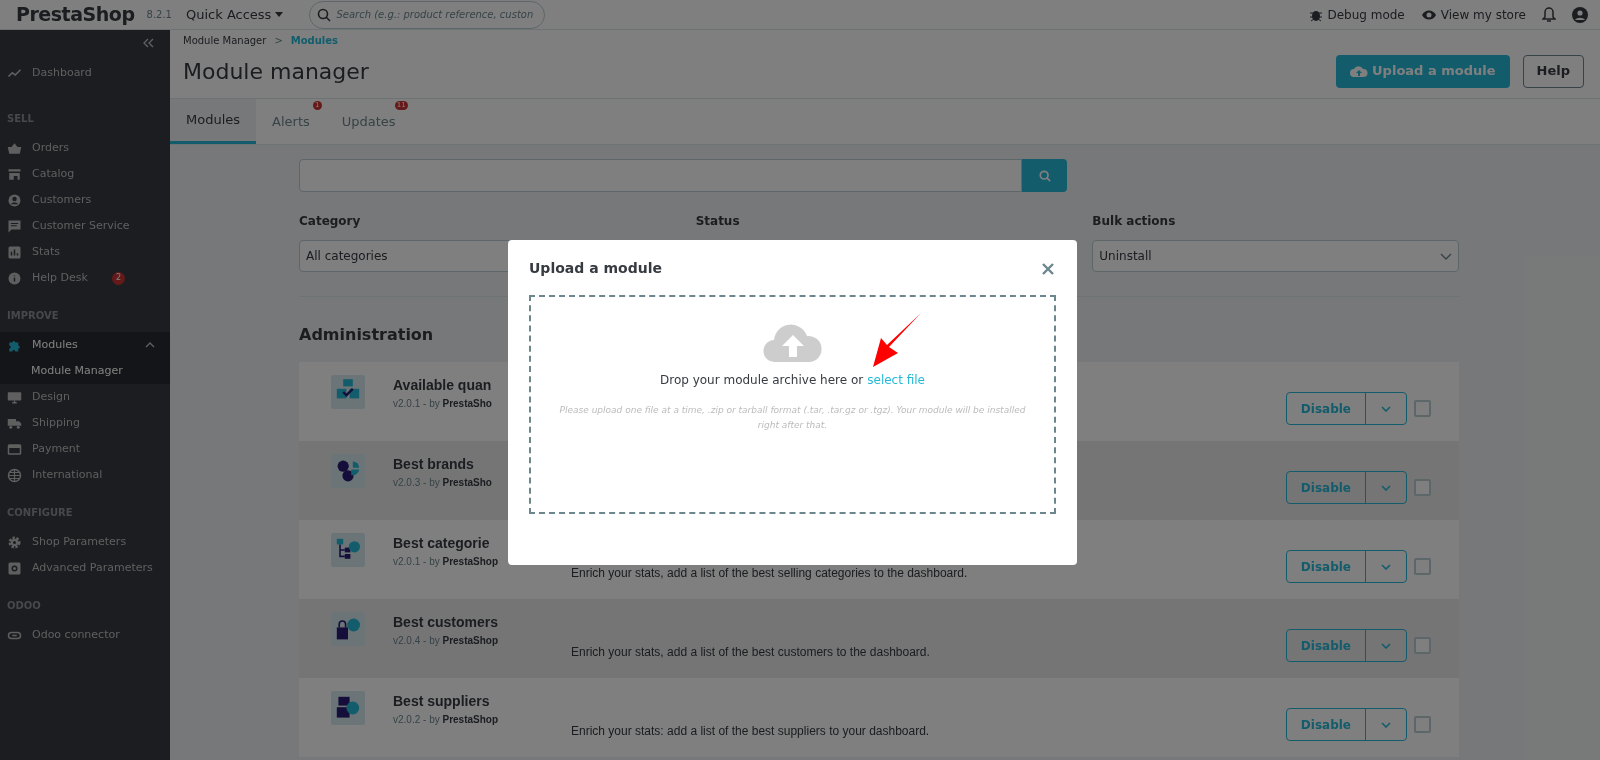  Describe the element at coordinates (14, 252) in the screenshot. I see `stats-icon` at that location.